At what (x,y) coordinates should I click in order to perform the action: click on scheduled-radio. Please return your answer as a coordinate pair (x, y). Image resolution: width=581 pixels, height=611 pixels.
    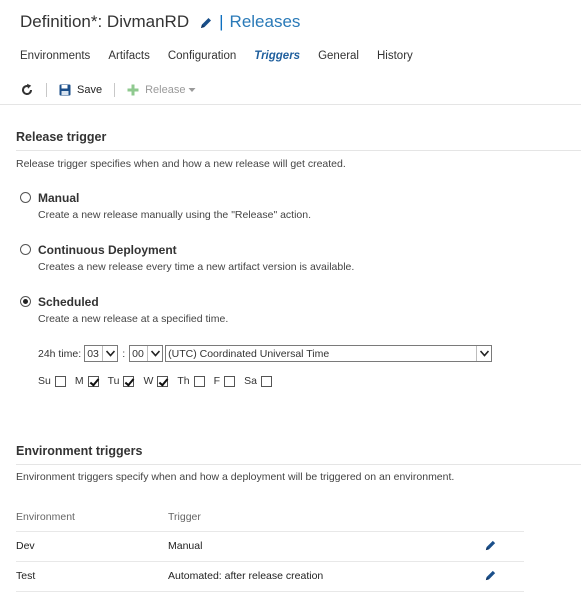
    Looking at the image, I should click on (25, 301).